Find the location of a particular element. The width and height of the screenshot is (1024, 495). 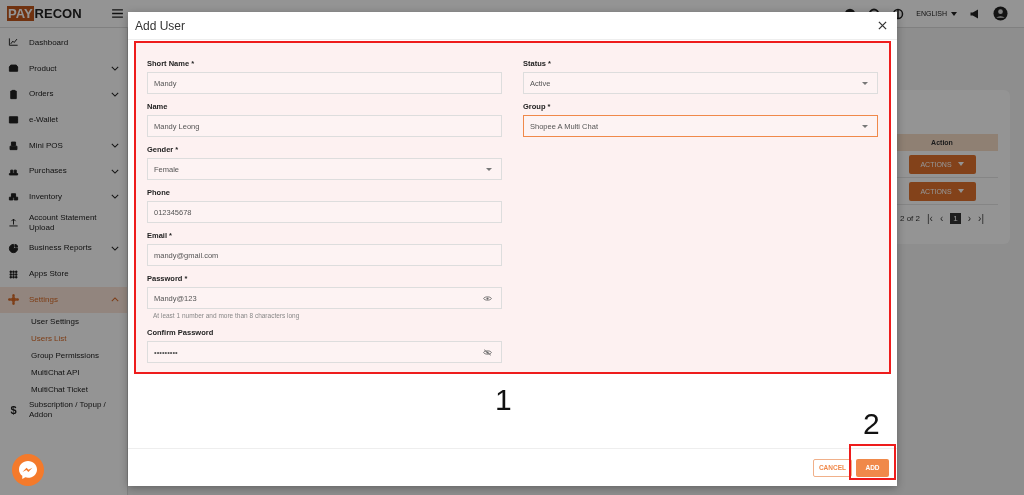

register-icon is located at coordinates (13, 146).